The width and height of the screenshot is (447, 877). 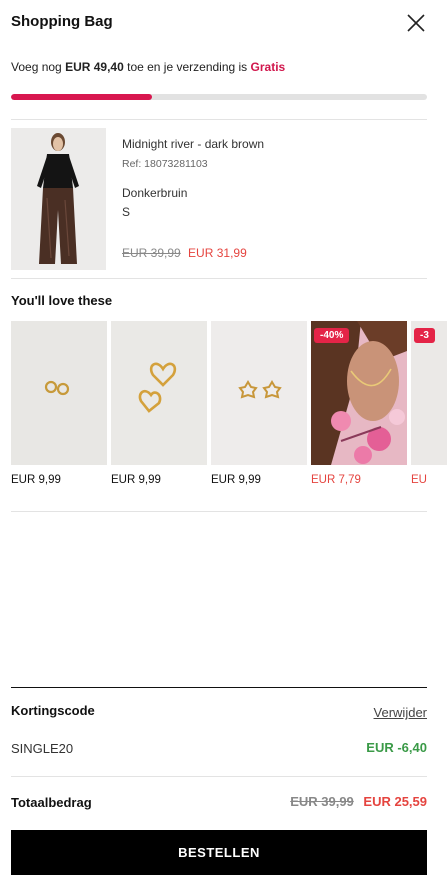 I want to click on order-button: BESTELLEN, so click(x=219, y=852).